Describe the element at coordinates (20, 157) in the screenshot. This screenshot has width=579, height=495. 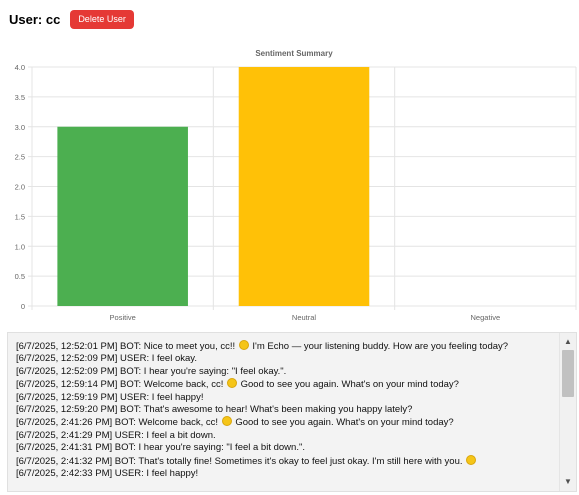
I see `y-tick-label: 2.5` at that location.